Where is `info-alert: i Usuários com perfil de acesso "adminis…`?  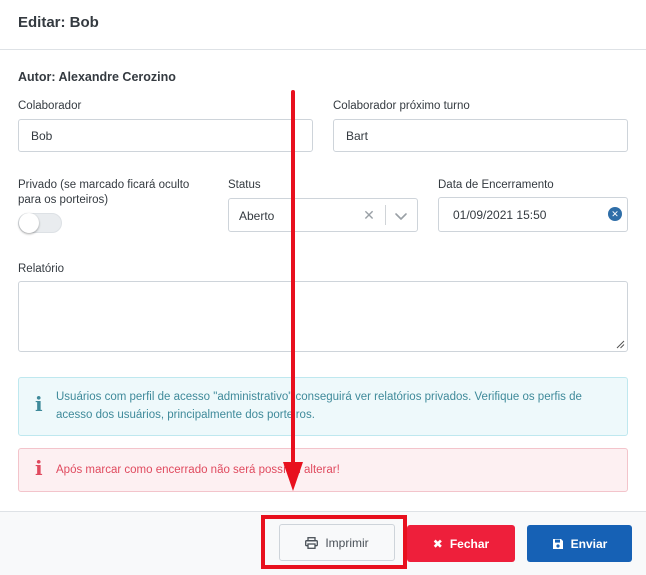
info-alert: i Usuários com perfil de acesso "adminis… is located at coordinates (323, 406).